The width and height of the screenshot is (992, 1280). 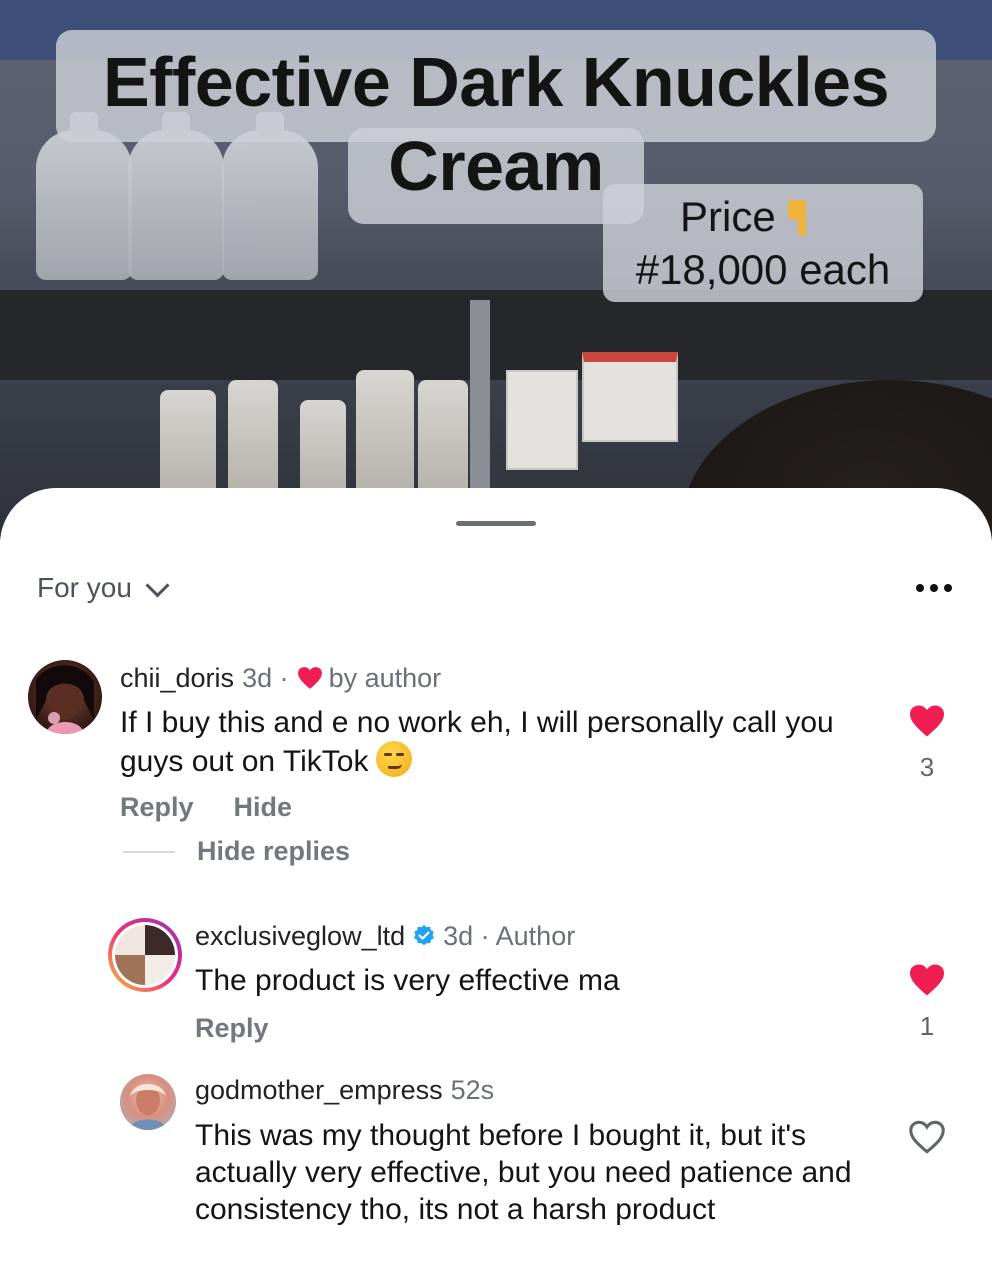 What do you see at coordinates (934, 588) in the screenshot?
I see `more-options-icon` at bounding box center [934, 588].